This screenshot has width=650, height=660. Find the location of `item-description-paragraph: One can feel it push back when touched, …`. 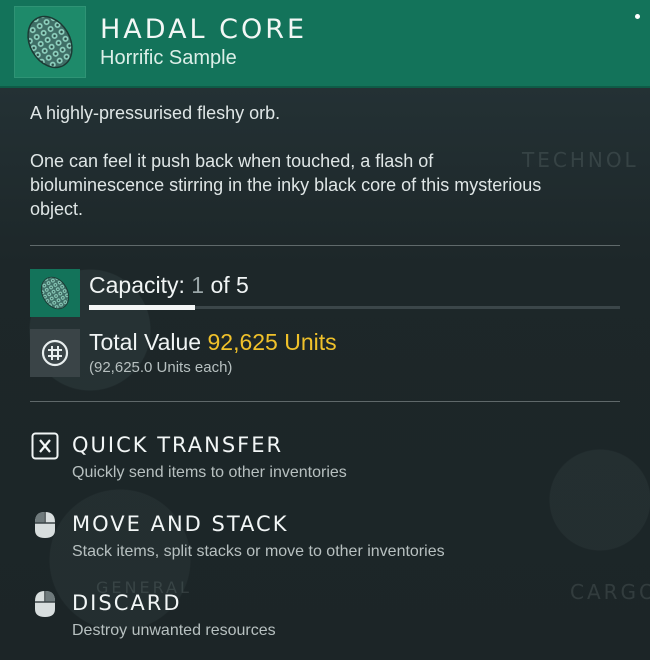

item-description-paragraph: One can feel it push back when touched, … is located at coordinates (286, 185).